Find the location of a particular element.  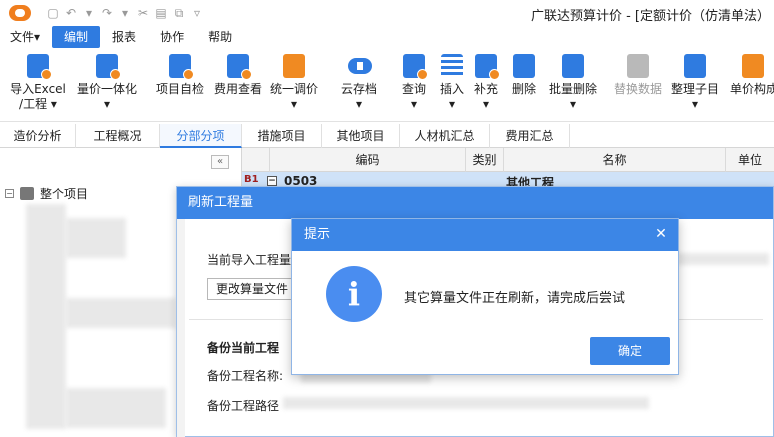

batch-delete-button: 批量删除 ▾ is located at coordinates (573, 82).